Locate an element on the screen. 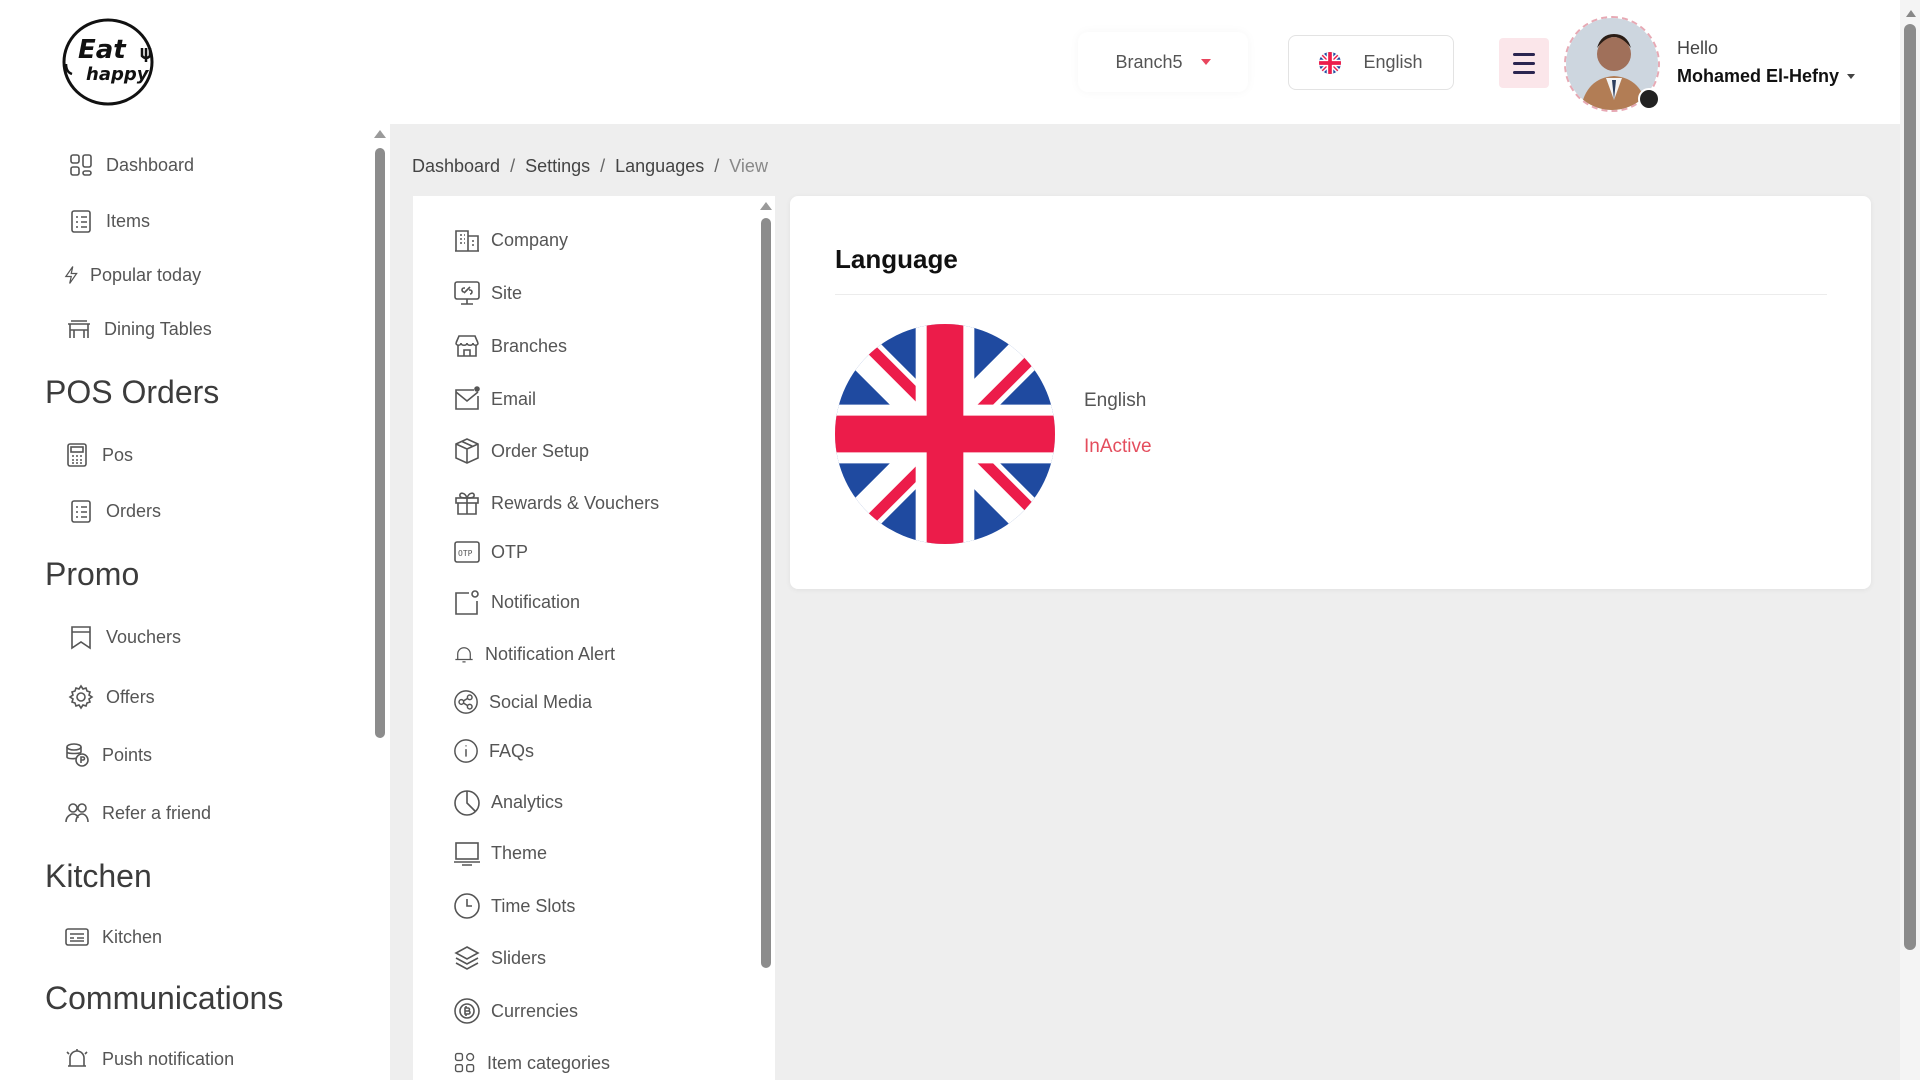  sidebar-item-pos: Pos is located at coordinates (98, 455).